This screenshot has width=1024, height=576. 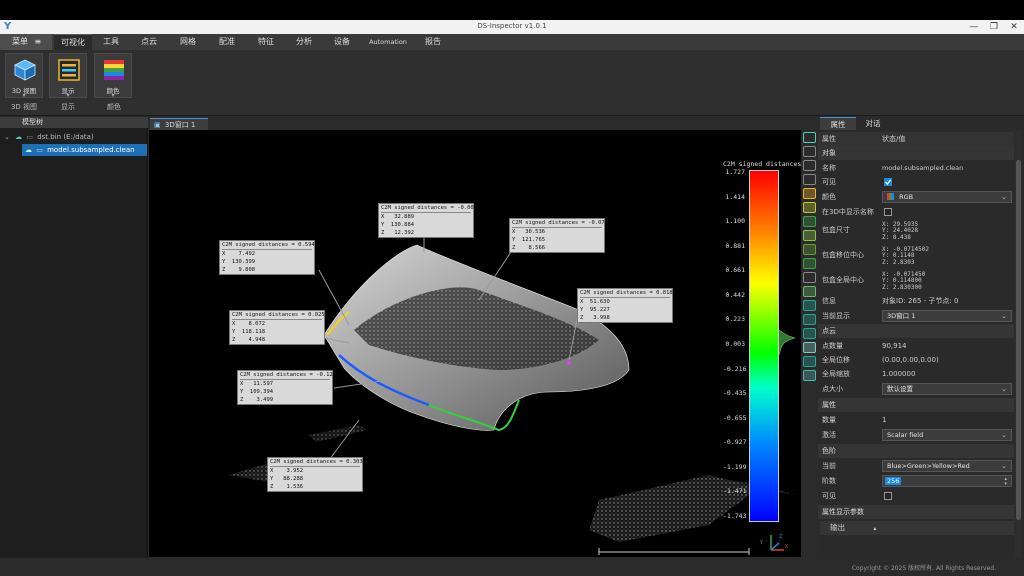 I want to click on menu-tools: 工具, so click(x=111, y=42).